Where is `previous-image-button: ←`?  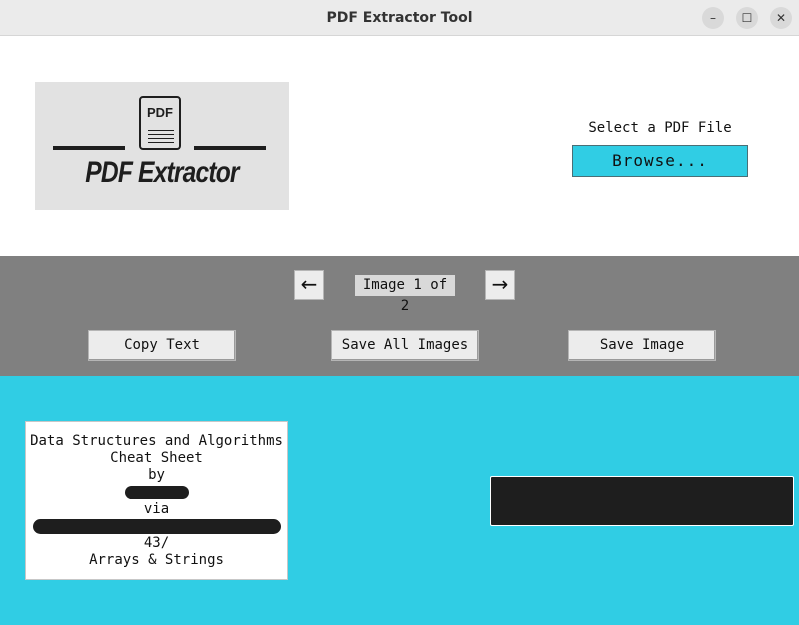 previous-image-button: ← is located at coordinates (309, 285).